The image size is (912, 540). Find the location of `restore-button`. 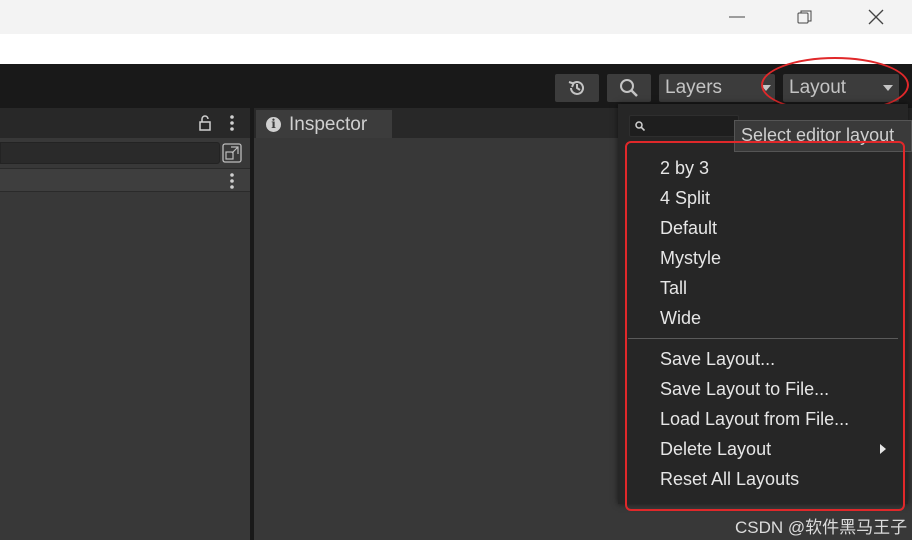

restore-button is located at coordinates (805, 17).